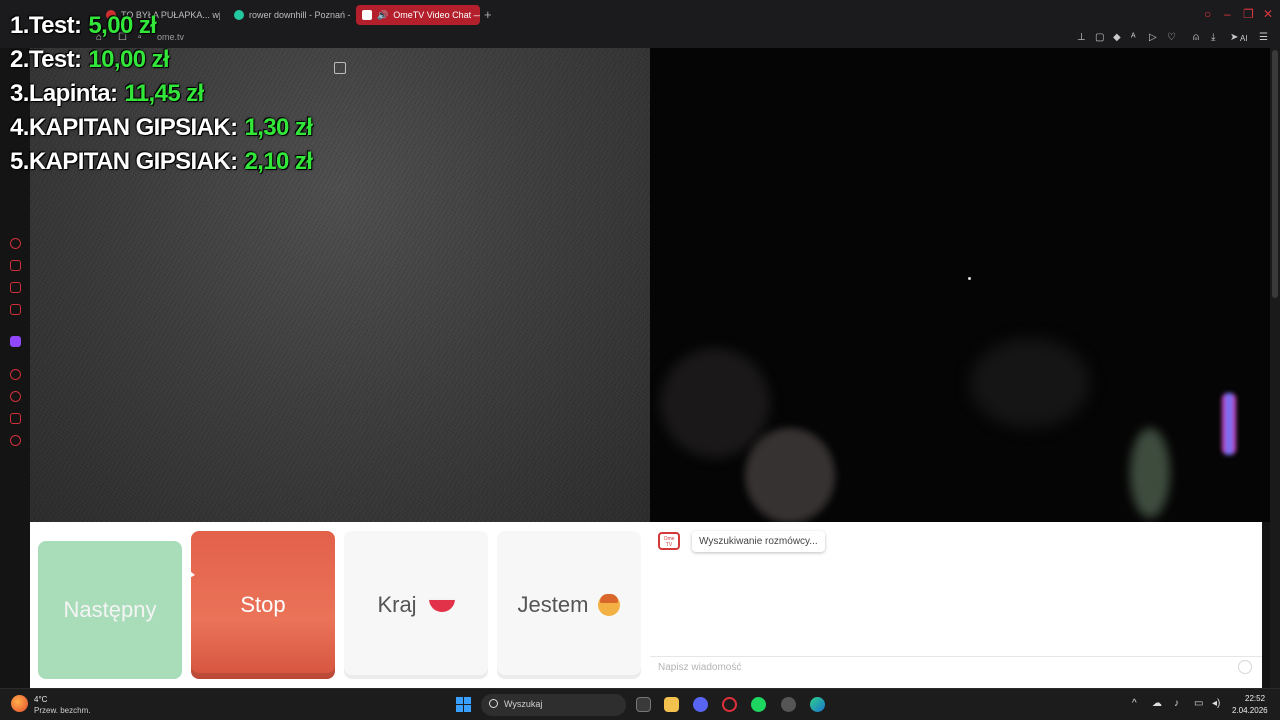  What do you see at coordinates (1227, 14) in the screenshot?
I see `minimize-icon: –` at bounding box center [1227, 14].